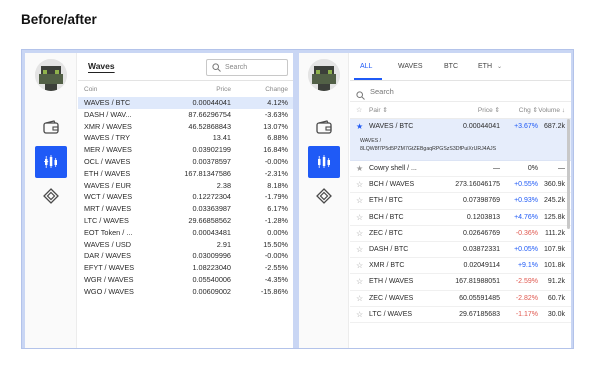 The width and height of the screenshot is (600, 373). What do you see at coordinates (101, 66) in the screenshot?
I see `asset-selector: Waves` at bounding box center [101, 66].